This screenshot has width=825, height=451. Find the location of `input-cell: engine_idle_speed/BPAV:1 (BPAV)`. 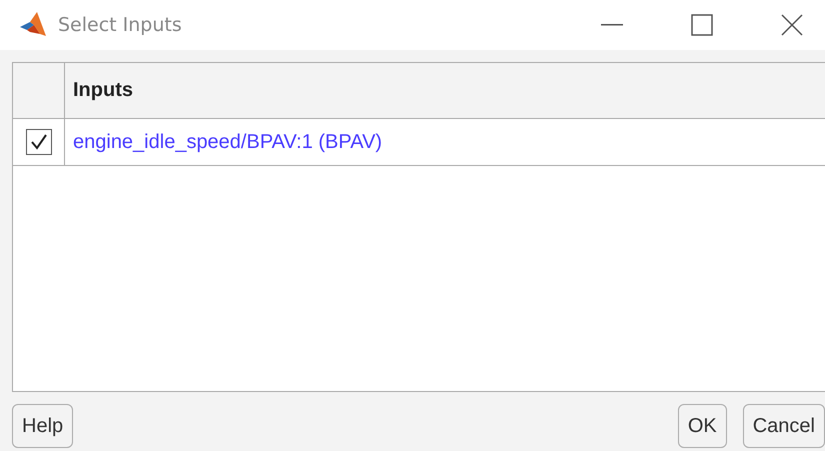

input-cell: engine_idle_speed/BPAV:1 (BPAV) is located at coordinates (223, 142).